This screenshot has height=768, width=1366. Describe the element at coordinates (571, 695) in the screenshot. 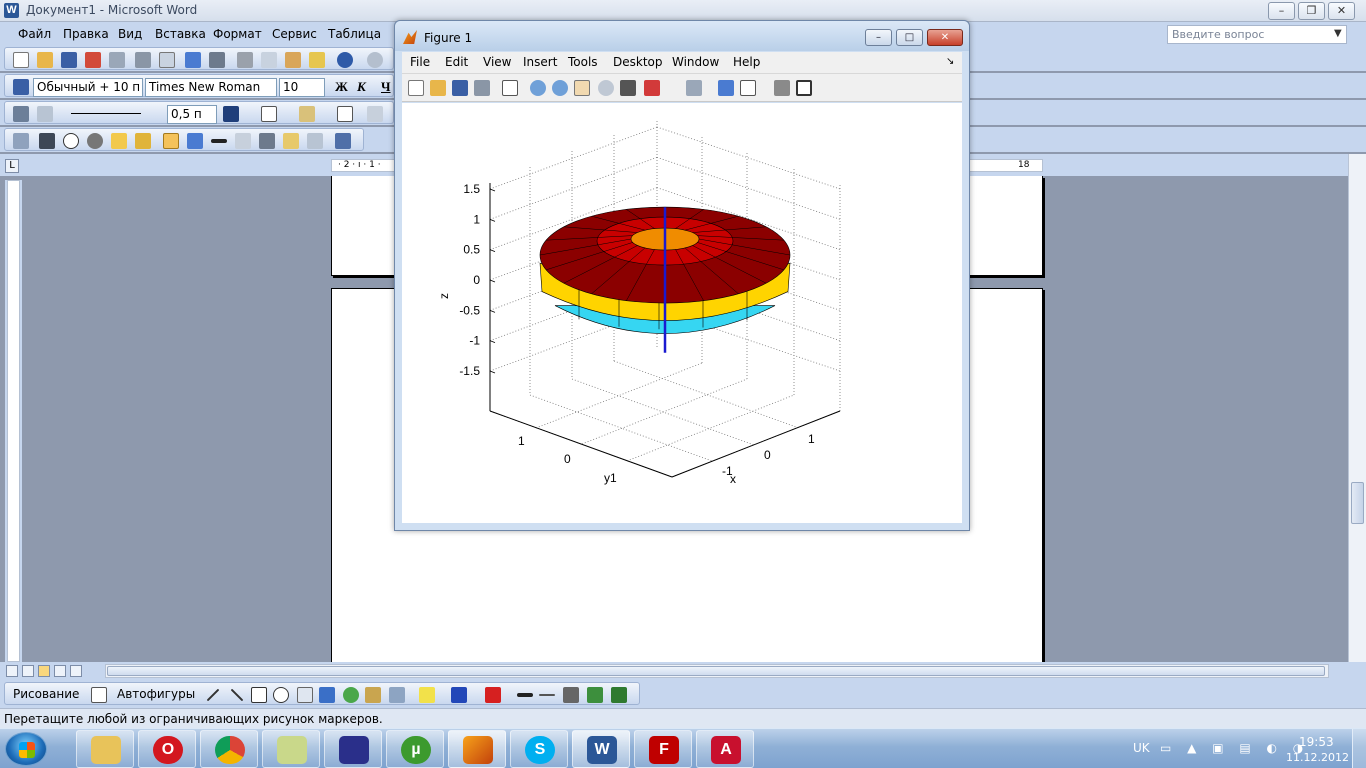

I see `arrow-style-icon` at that location.